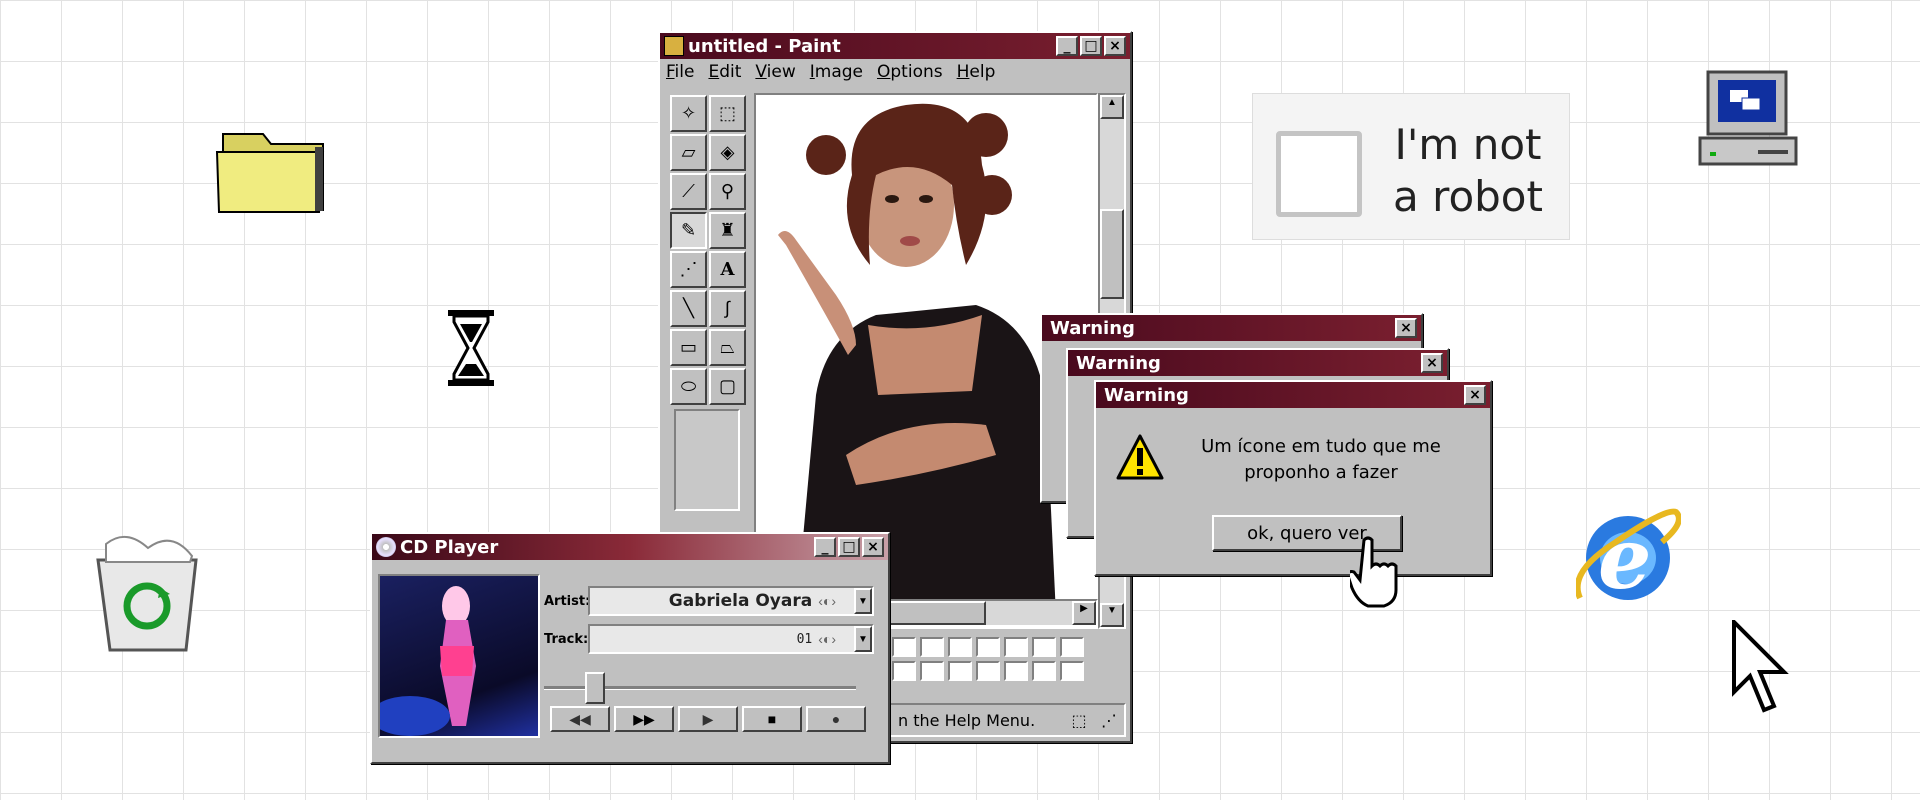 The height and width of the screenshot is (800, 1920). What do you see at coordinates (1748, 118) in the screenshot?
I see `my-computer-icon` at bounding box center [1748, 118].